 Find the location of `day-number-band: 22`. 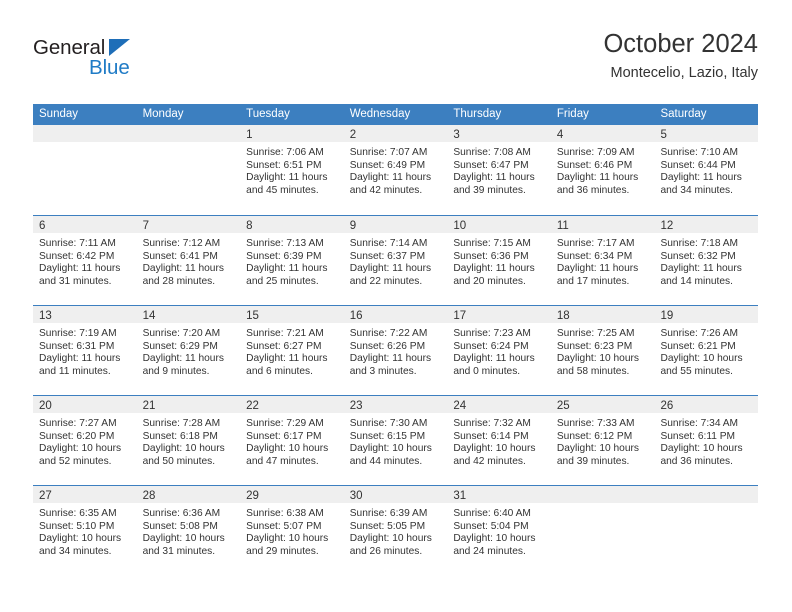

day-number-band: 22 is located at coordinates (292, 404).